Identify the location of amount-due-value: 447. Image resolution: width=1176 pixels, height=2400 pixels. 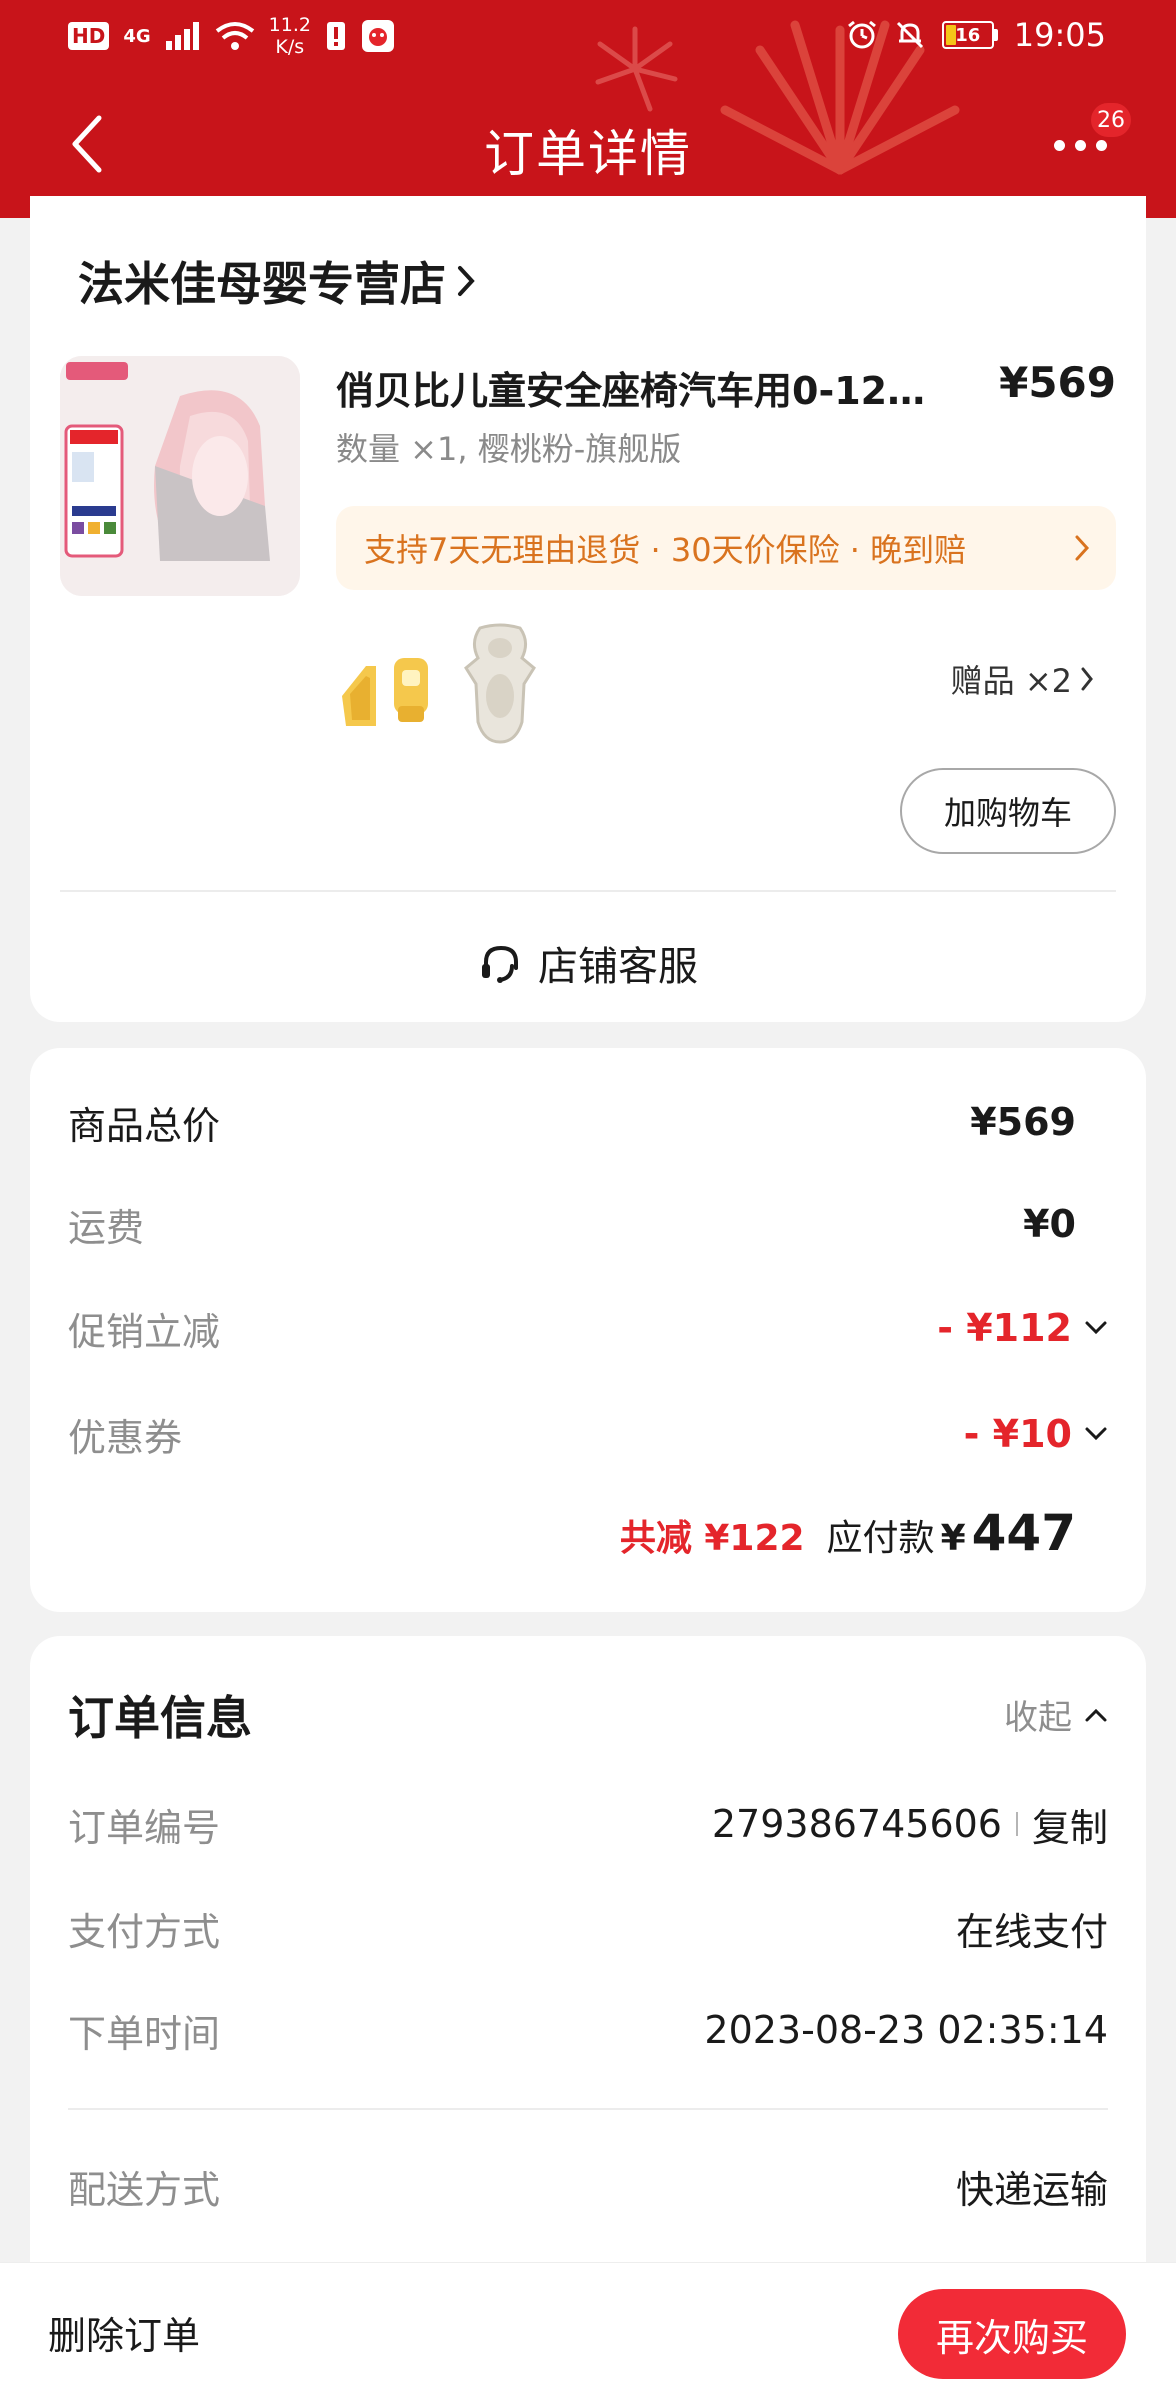
(1023, 1533).